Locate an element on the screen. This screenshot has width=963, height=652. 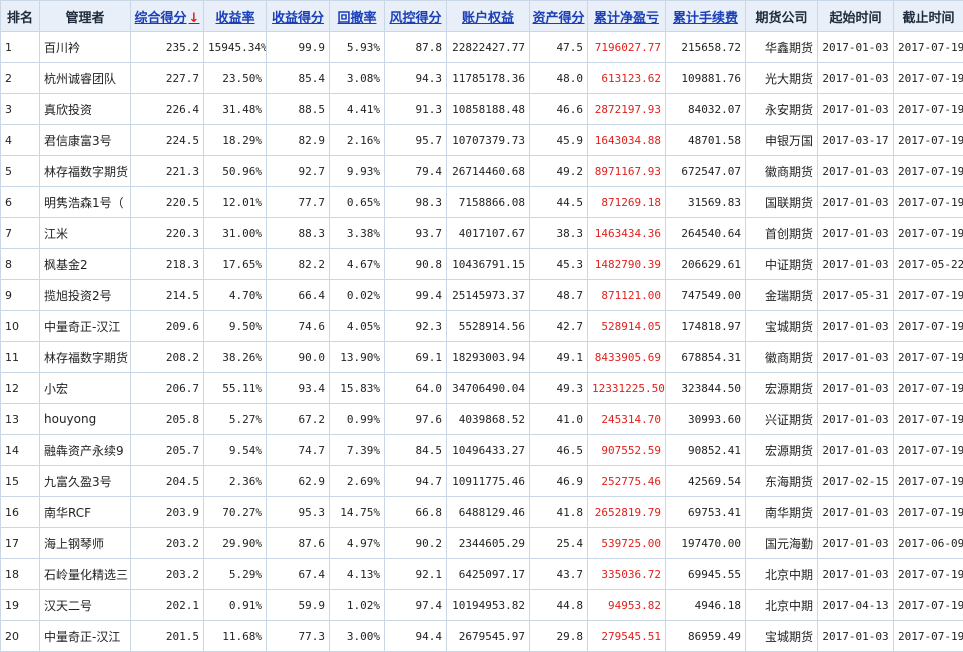
return-rate-cell: 70.27% is located at coordinates (235, 512).